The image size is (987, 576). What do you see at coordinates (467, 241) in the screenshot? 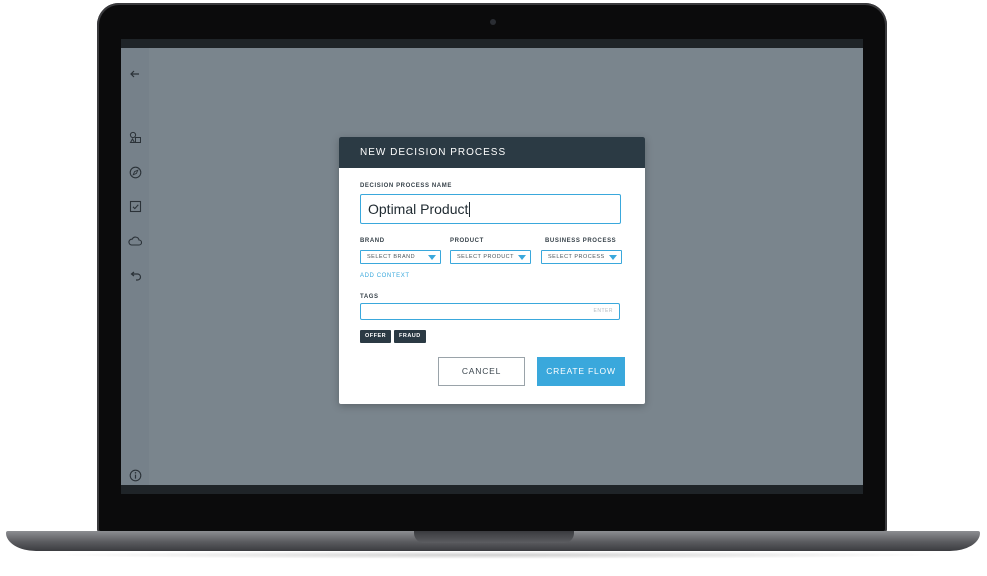
I see `product-label: PRODUCT` at bounding box center [467, 241].